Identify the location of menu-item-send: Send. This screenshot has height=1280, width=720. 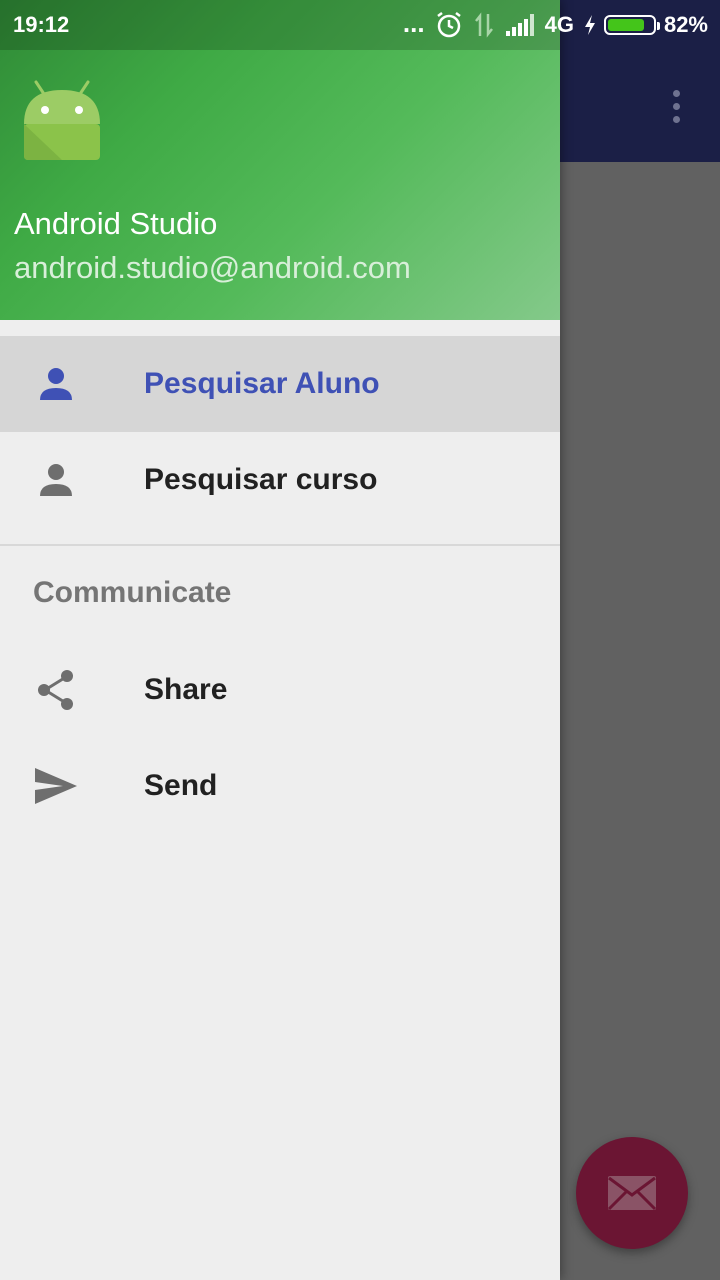
(280, 786).